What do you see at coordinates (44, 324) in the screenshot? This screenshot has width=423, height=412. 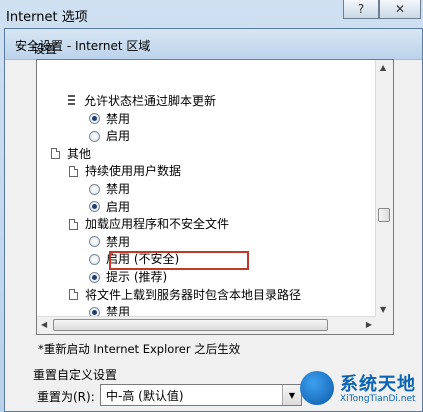 I see `scroll-left-icon: ◀` at bounding box center [44, 324].